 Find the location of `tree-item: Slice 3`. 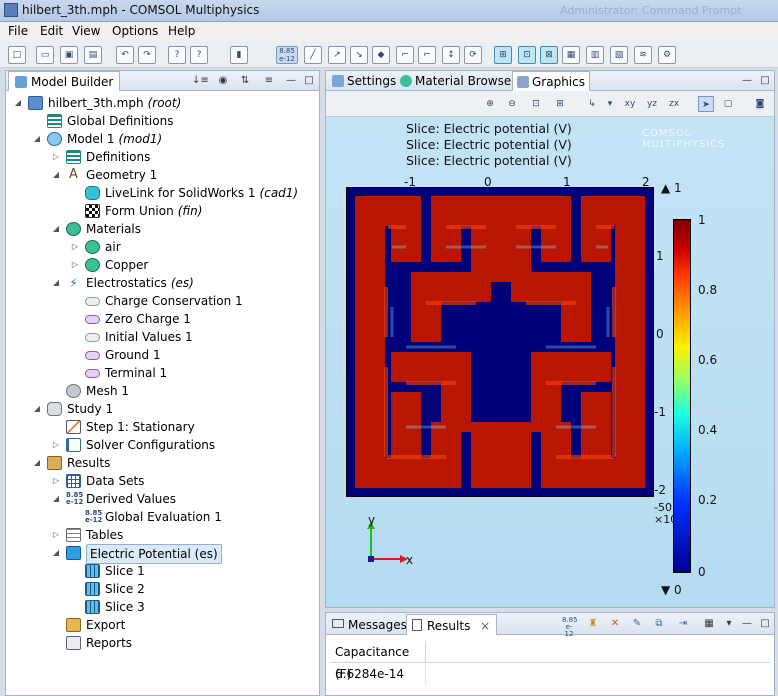

tree-item: Slice 3 is located at coordinates (162, 607).